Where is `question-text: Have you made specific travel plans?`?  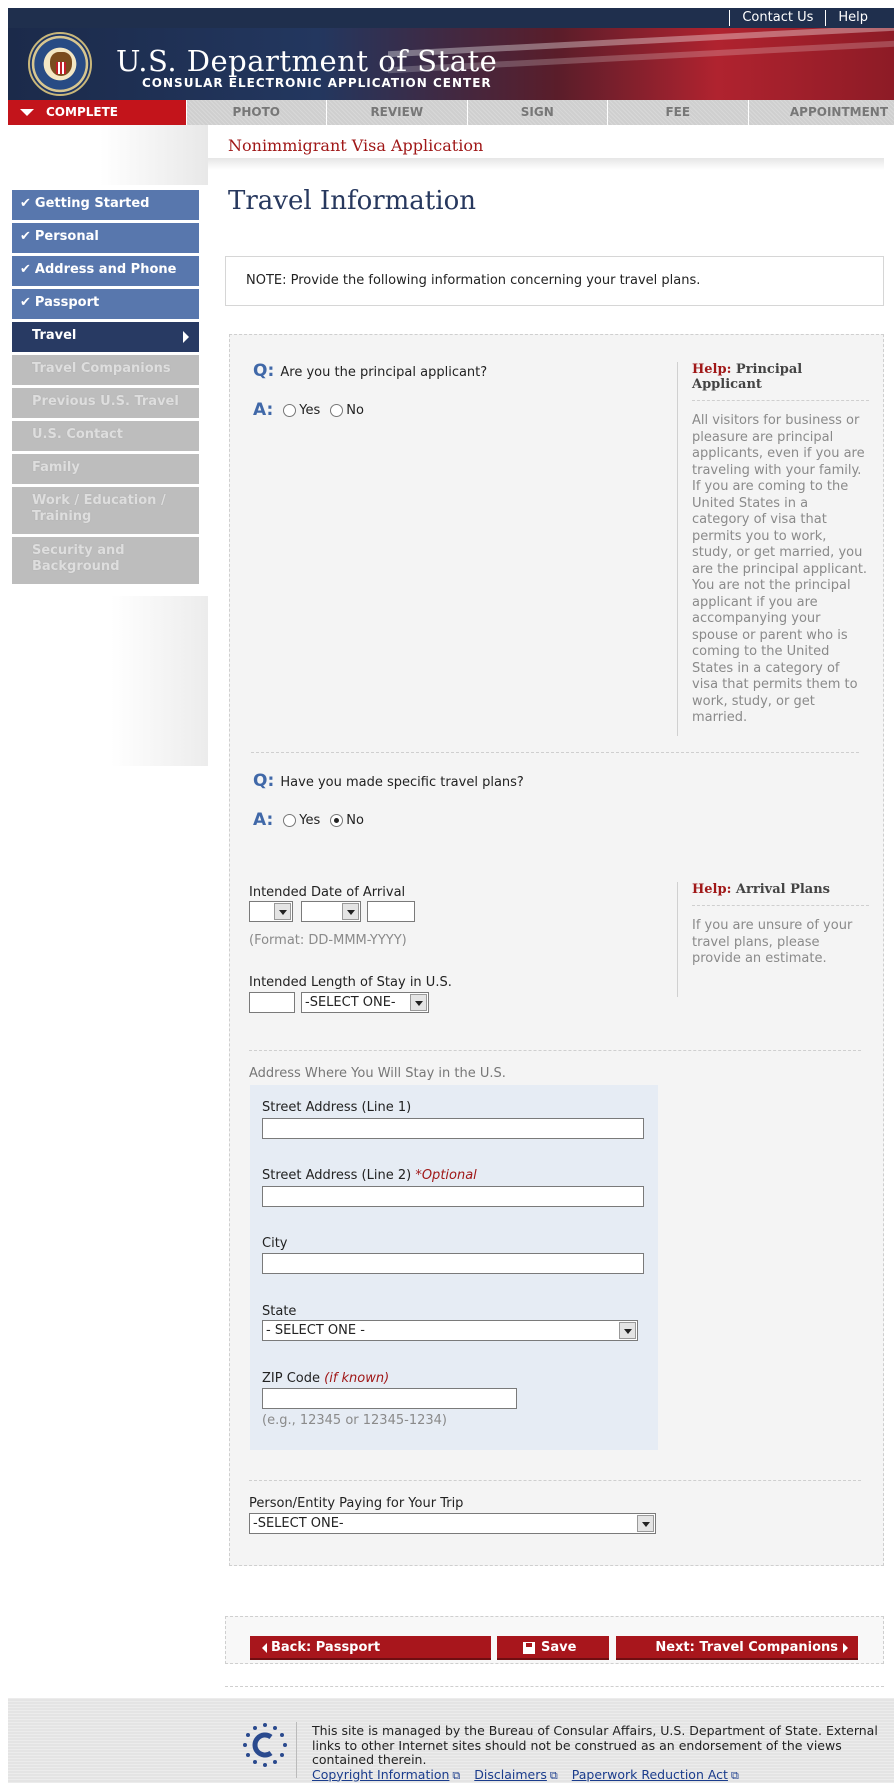
question-text: Have you made specific travel plans? is located at coordinates (402, 782).